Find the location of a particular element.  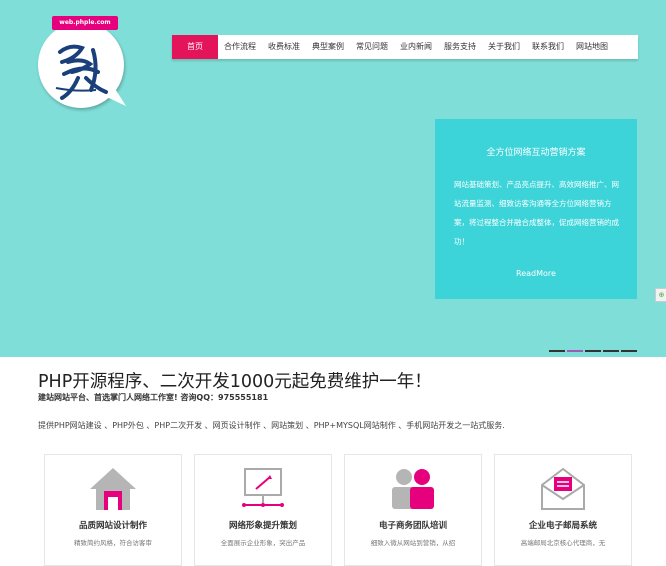

page-headline: PHP开源程序、二次开发1000元起免费维护一年！ is located at coordinates (235, 382).